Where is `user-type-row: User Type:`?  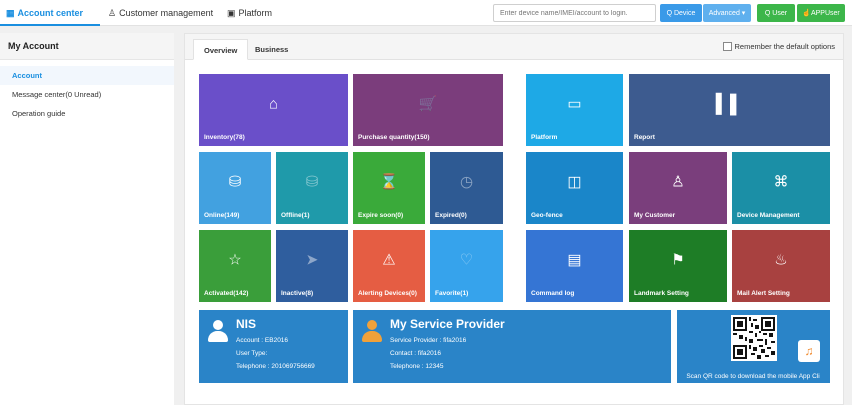 user-type-row: User Type: is located at coordinates (251, 353).